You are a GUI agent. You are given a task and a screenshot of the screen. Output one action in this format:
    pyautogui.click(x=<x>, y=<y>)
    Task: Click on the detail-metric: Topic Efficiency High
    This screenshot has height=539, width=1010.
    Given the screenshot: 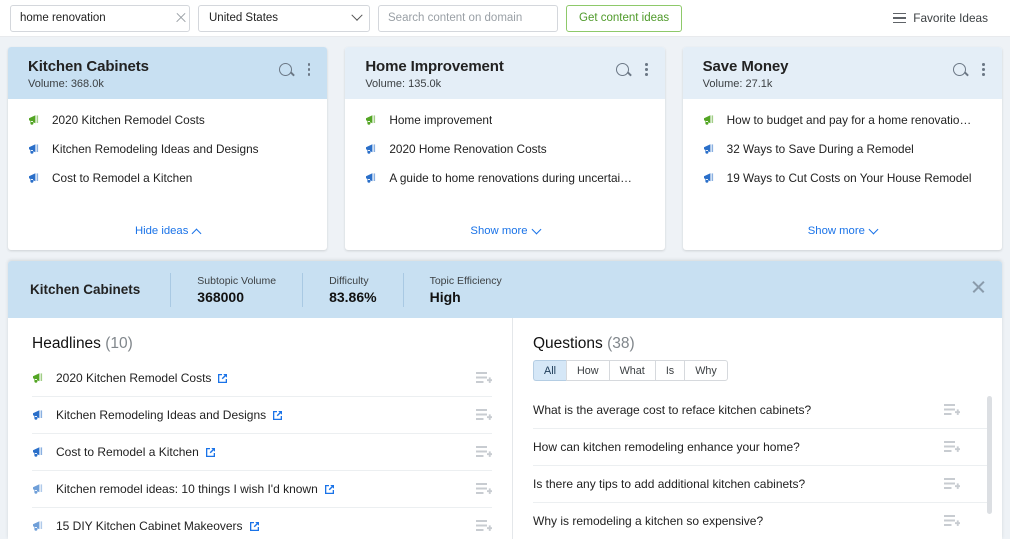 What is the action you would take?
    pyautogui.click(x=465, y=289)
    